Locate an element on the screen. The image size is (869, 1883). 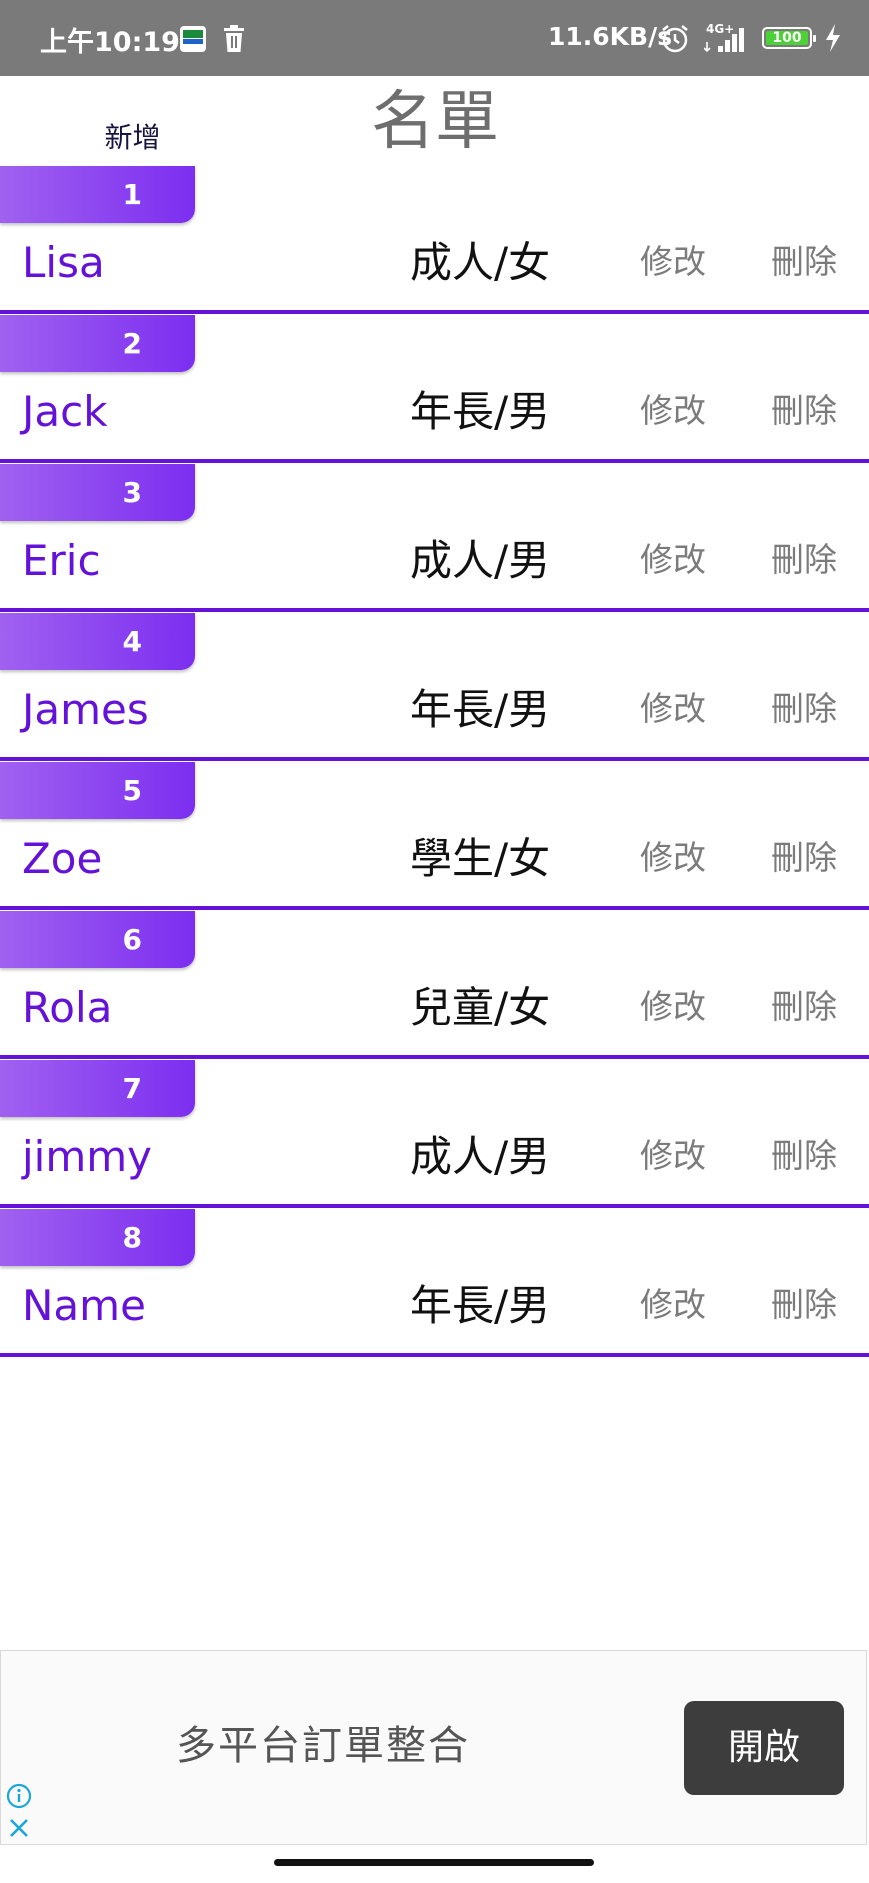
alarm-icon is located at coordinates (675, 39).